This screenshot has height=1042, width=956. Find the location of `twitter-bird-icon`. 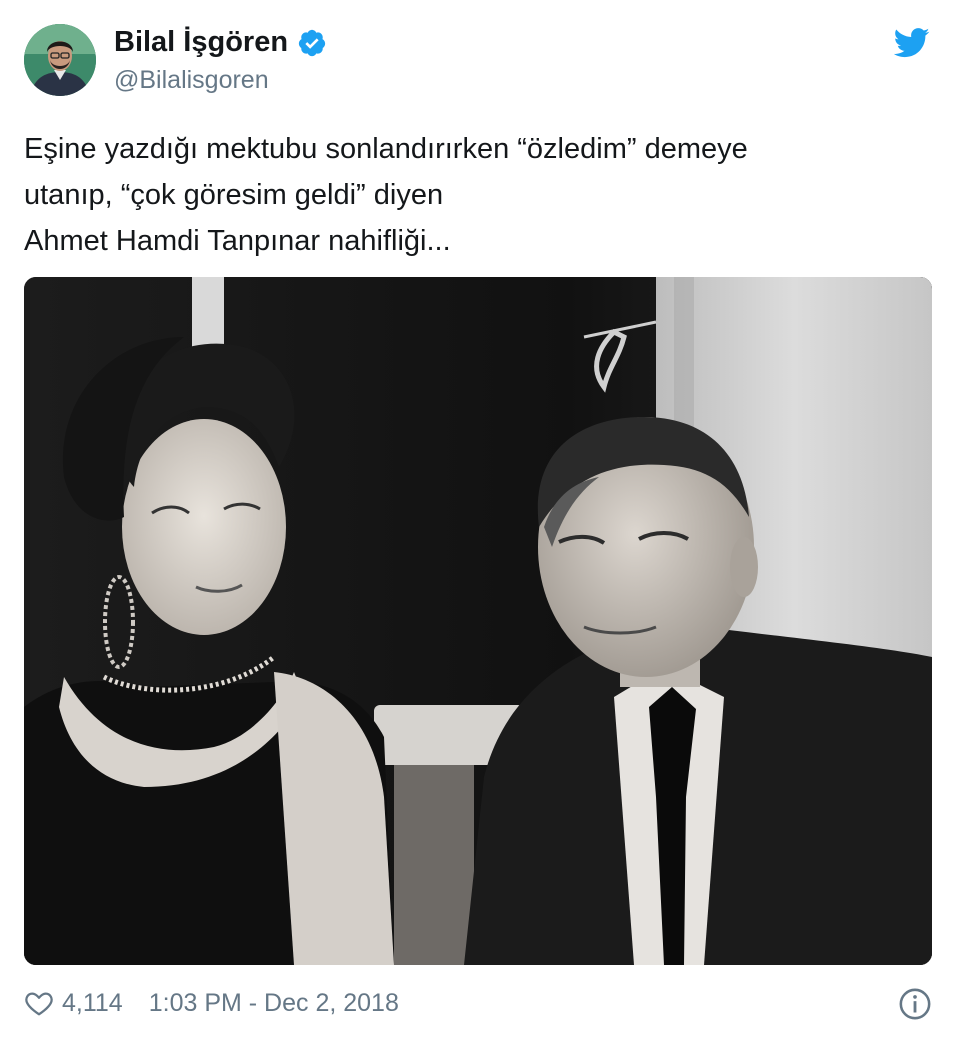

twitter-bird-icon is located at coordinates (912, 43).